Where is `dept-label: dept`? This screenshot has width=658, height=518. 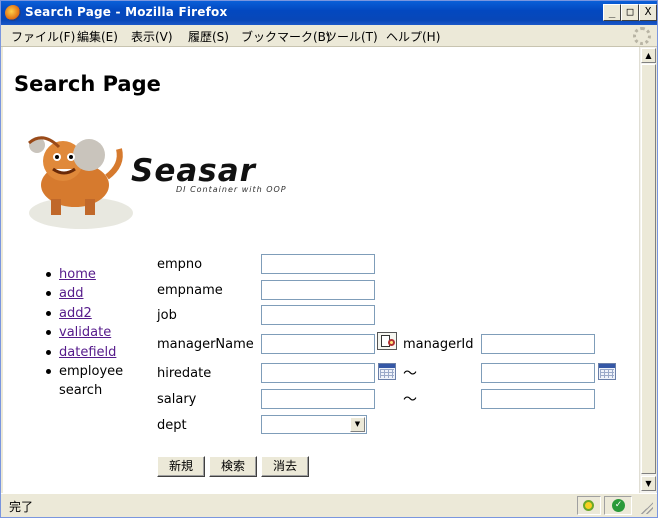 dept-label: dept is located at coordinates (172, 425).